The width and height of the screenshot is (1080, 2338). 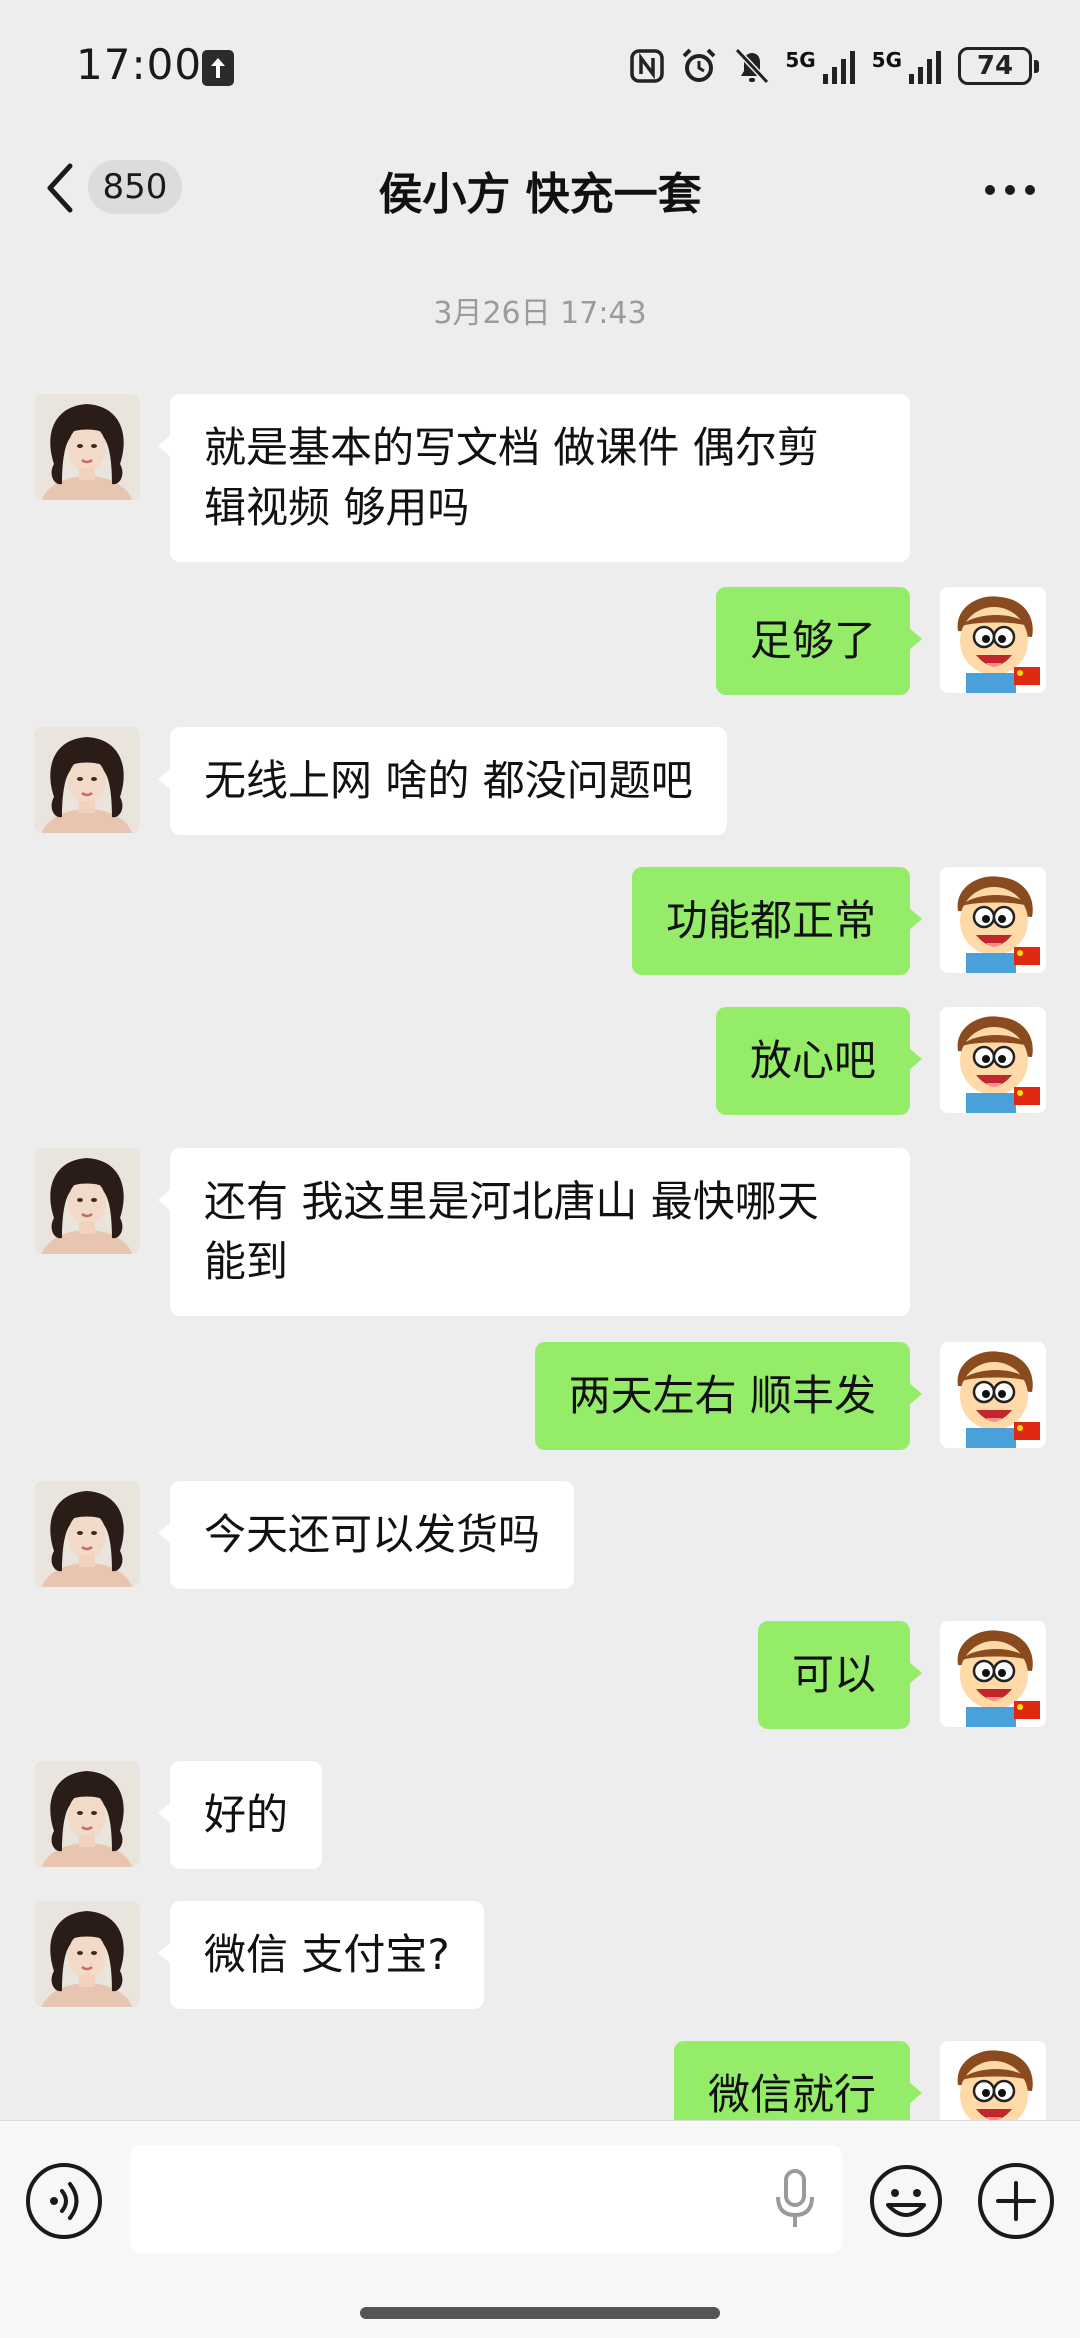 I want to click on message-bubble: 好的, so click(x=240, y=1815).